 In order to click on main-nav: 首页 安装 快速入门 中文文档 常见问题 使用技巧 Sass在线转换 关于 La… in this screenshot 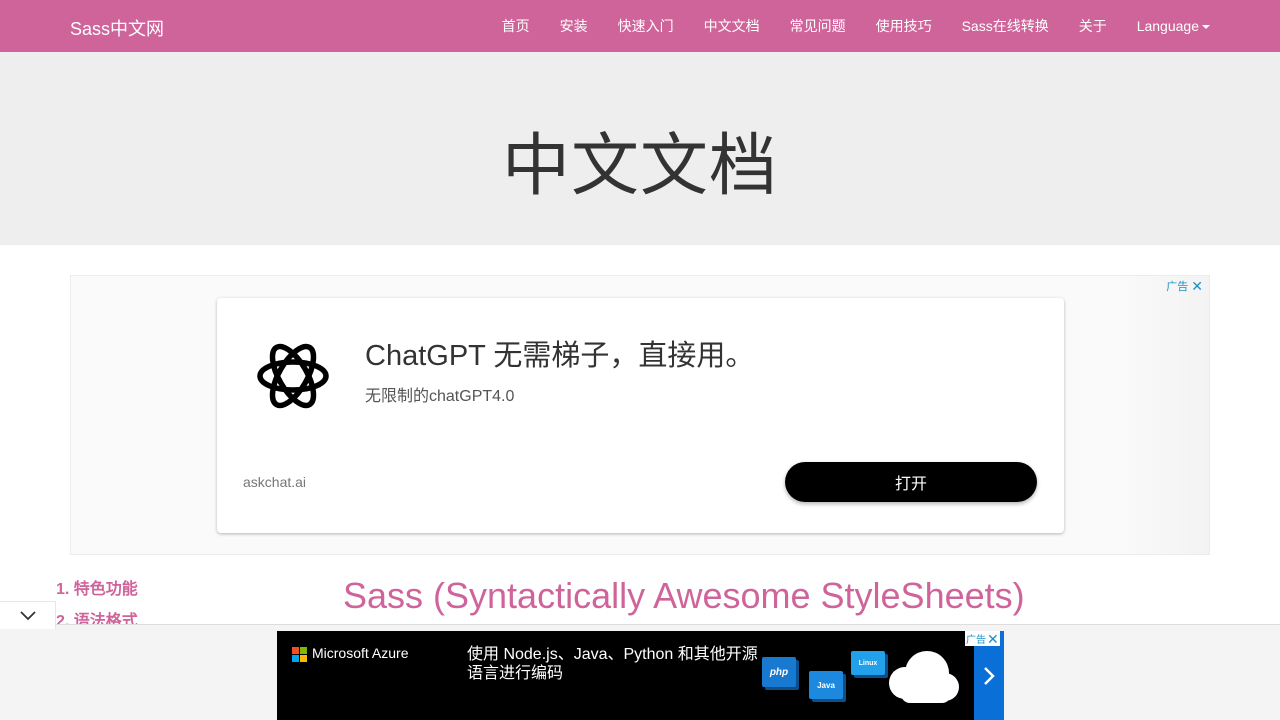, I will do `click(848, 26)`.